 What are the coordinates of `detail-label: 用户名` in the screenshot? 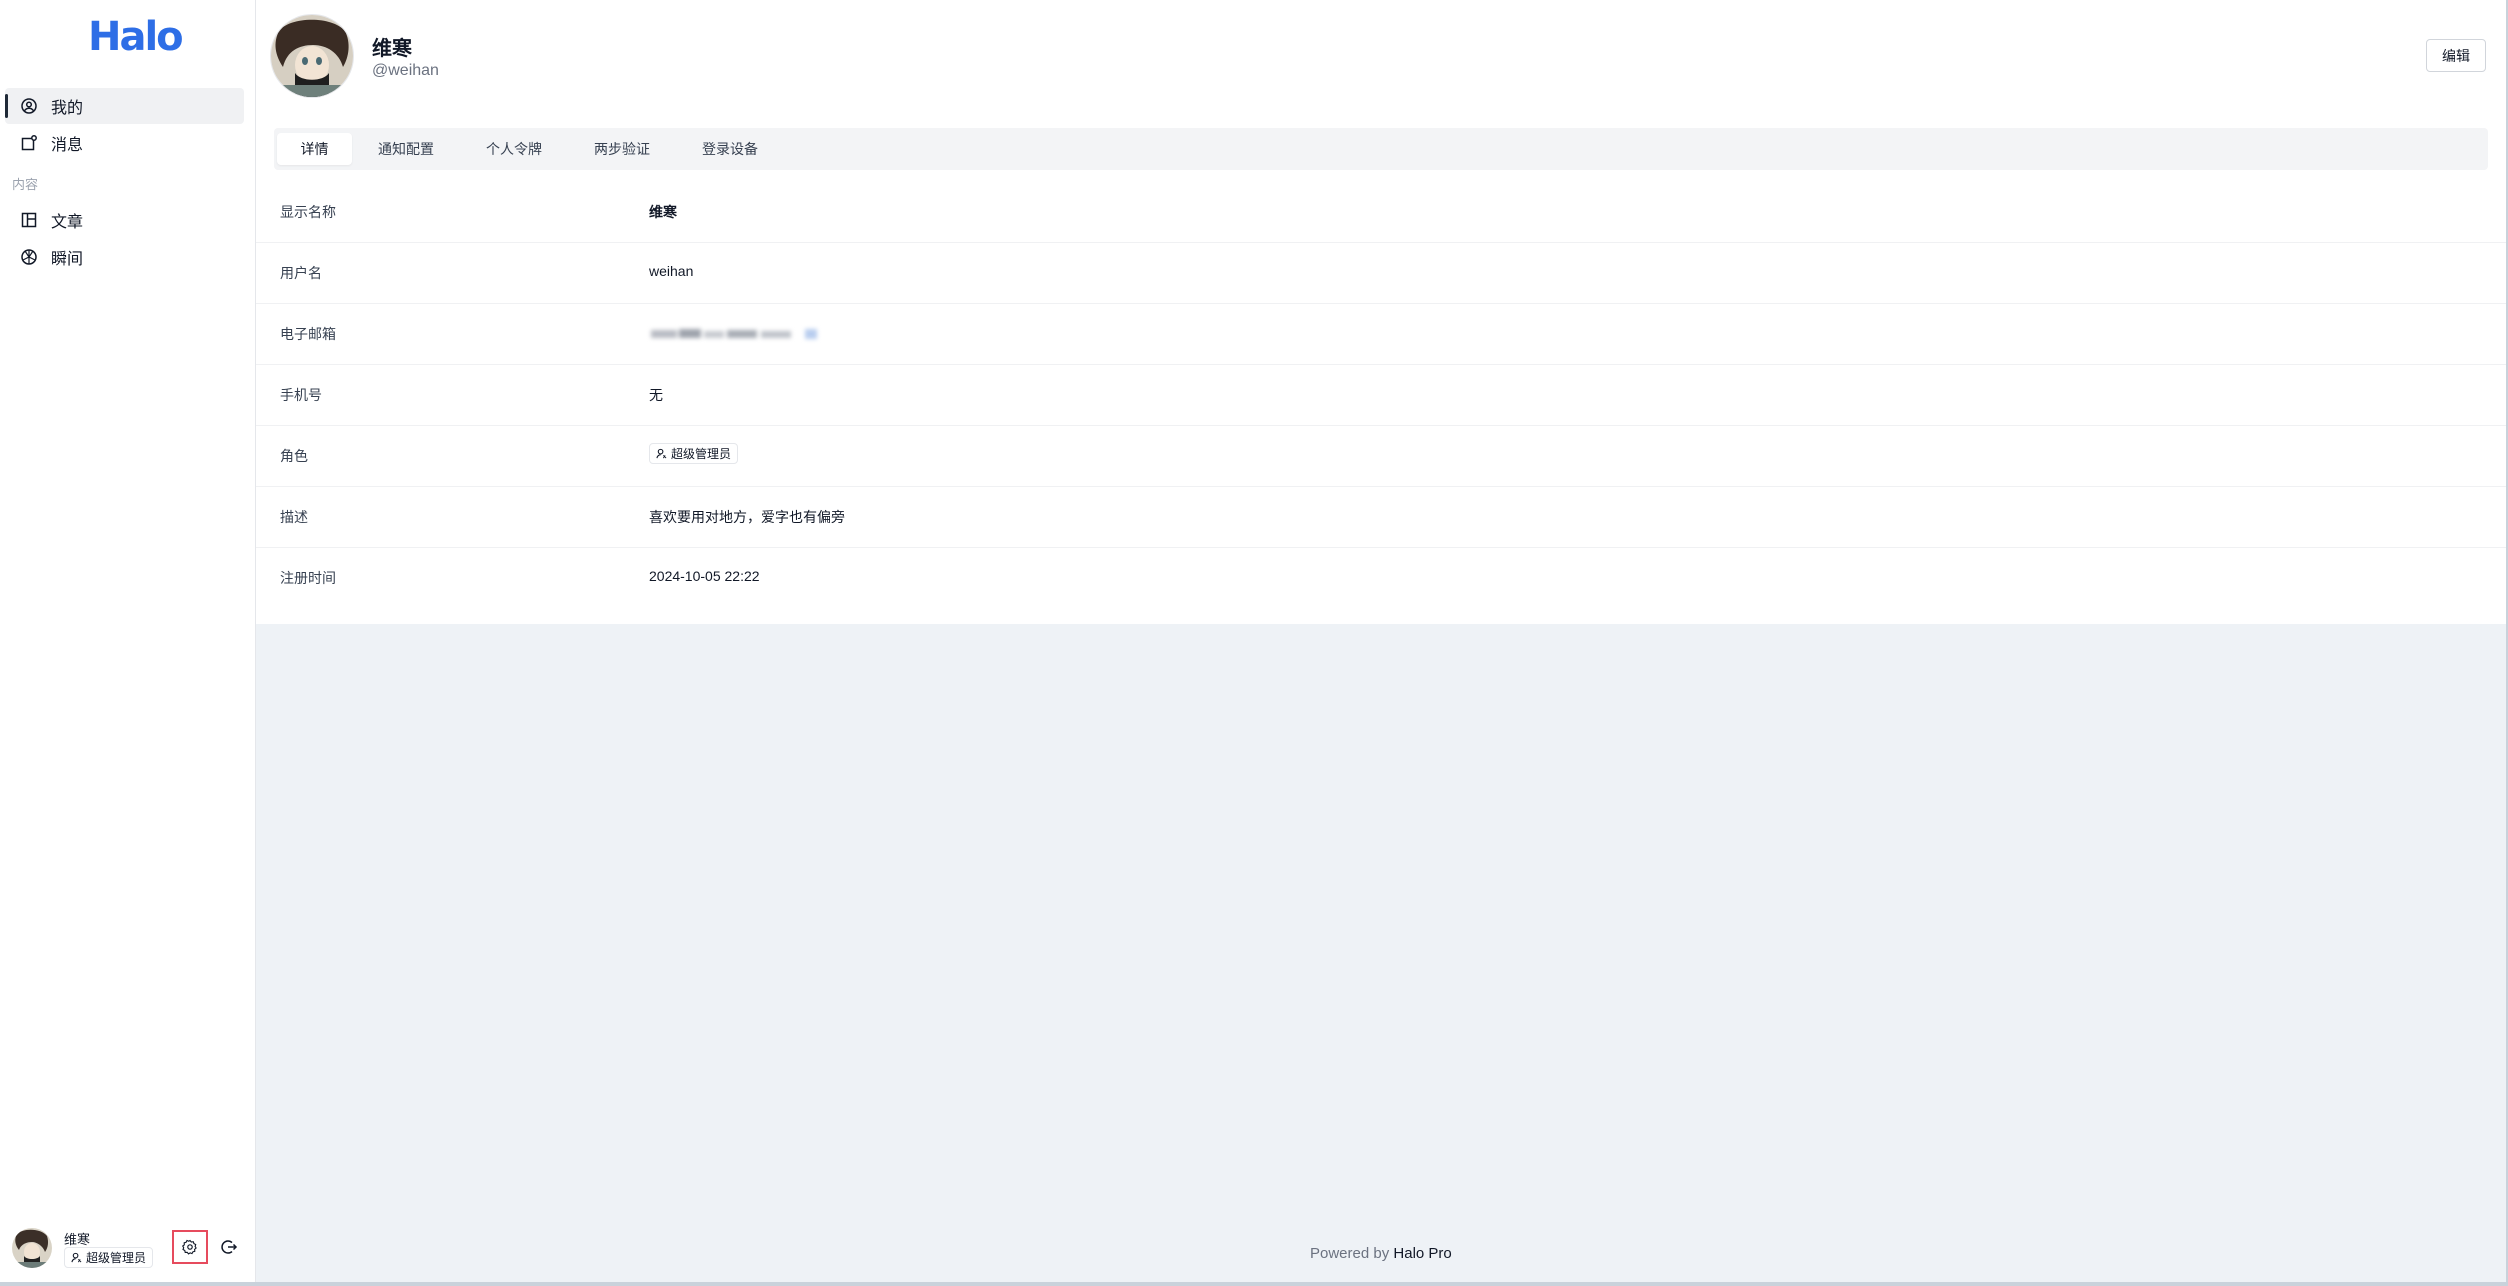 It's located at (301, 273).